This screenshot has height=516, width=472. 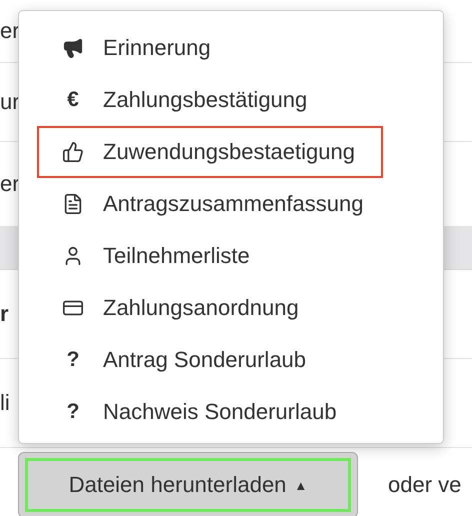 What do you see at coordinates (230, 204) in the screenshot?
I see `menu-item: Antragszusammenfassung` at bounding box center [230, 204].